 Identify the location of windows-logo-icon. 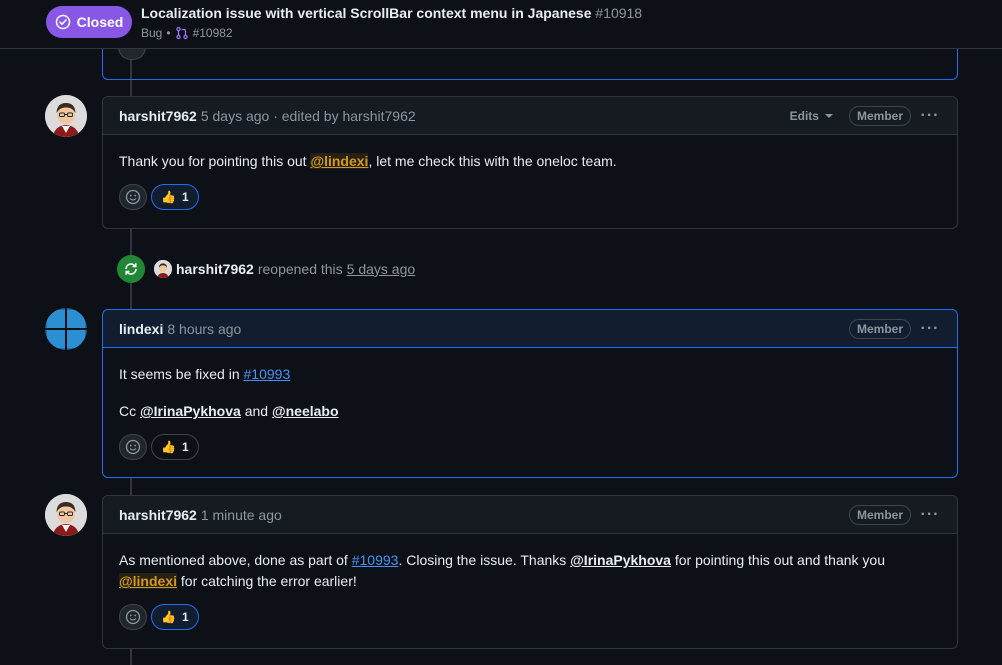
(66, 329).